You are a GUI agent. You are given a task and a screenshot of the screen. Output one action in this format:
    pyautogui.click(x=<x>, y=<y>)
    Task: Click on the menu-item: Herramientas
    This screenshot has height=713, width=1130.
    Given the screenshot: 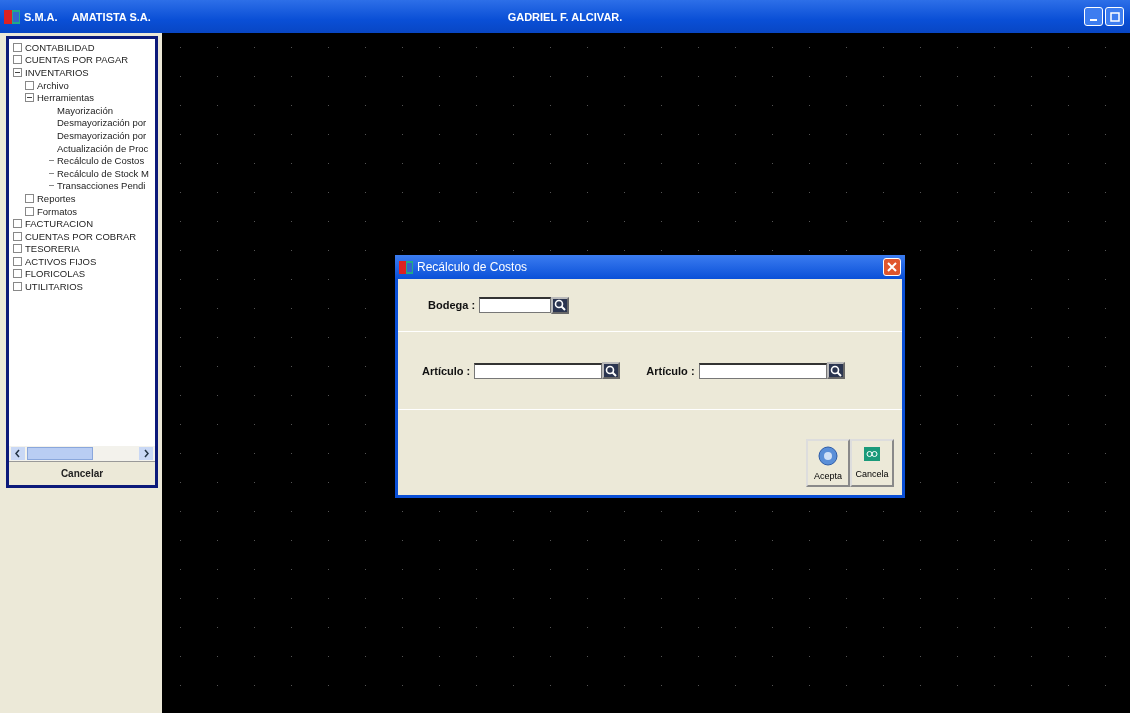 What is the action you would take?
    pyautogui.click(x=66, y=98)
    